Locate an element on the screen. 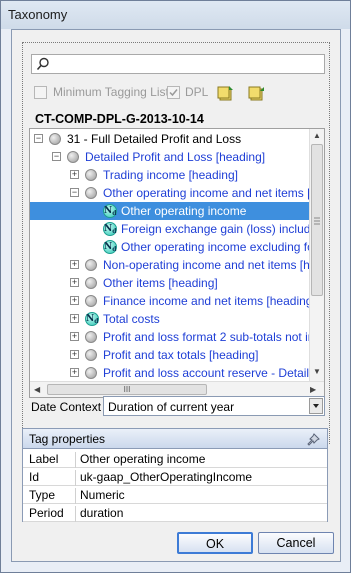 The width and height of the screenshot is (351, 573). tree-row: Nd Other operating income excluding fo is located at coordinates (172, 247).